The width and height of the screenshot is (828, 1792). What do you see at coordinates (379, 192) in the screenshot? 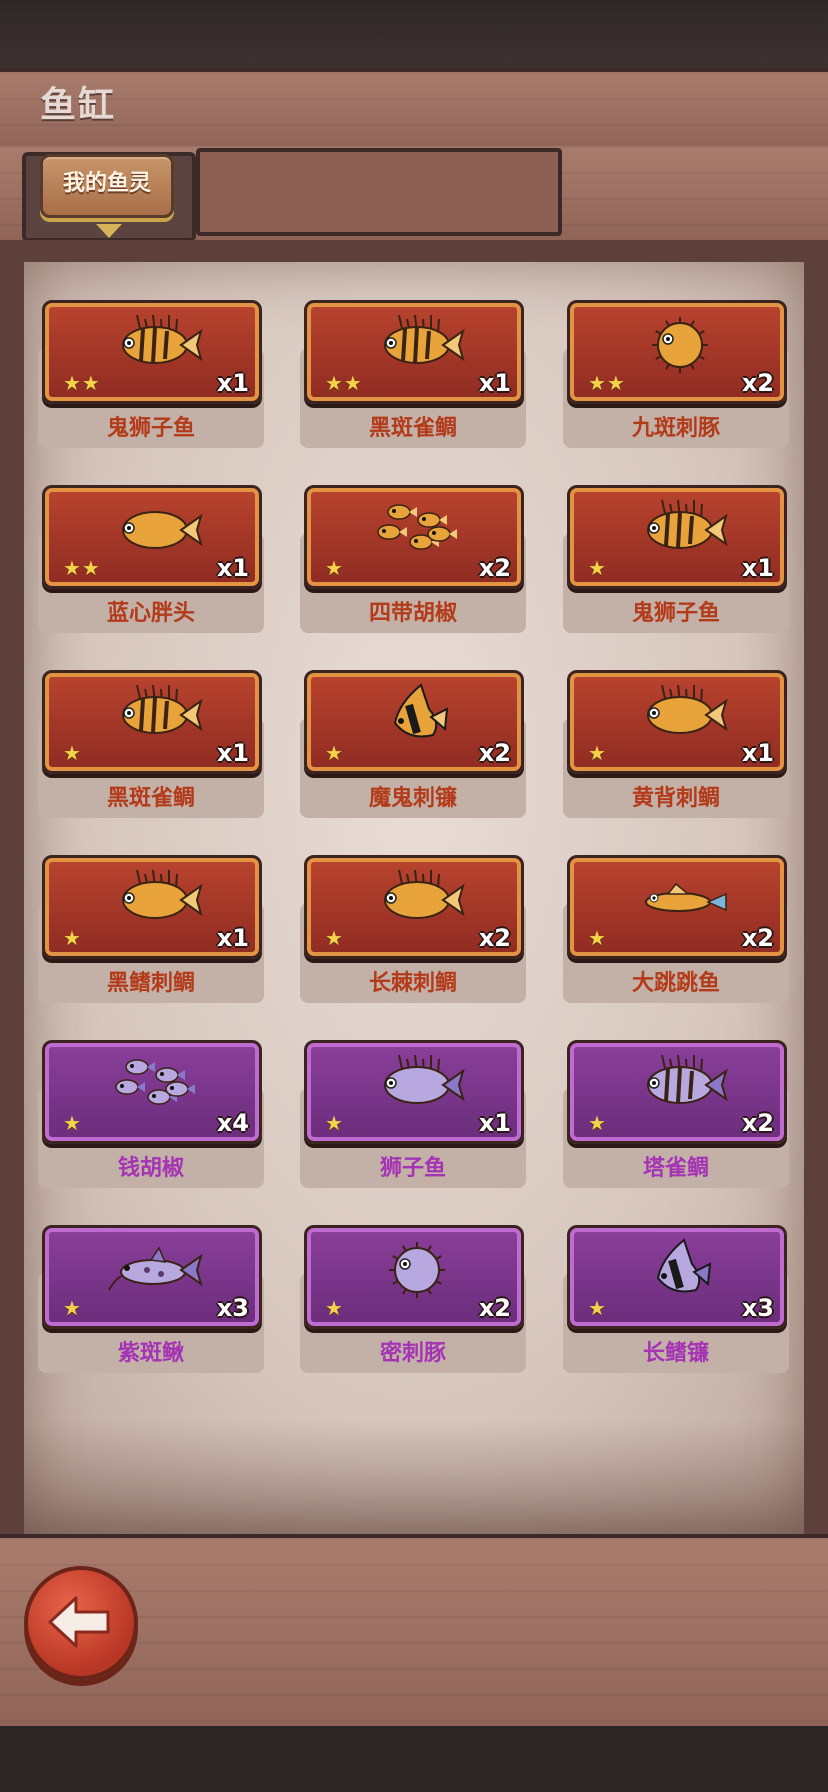
I see `tab-placeholder` at bounding box center [379, 192].